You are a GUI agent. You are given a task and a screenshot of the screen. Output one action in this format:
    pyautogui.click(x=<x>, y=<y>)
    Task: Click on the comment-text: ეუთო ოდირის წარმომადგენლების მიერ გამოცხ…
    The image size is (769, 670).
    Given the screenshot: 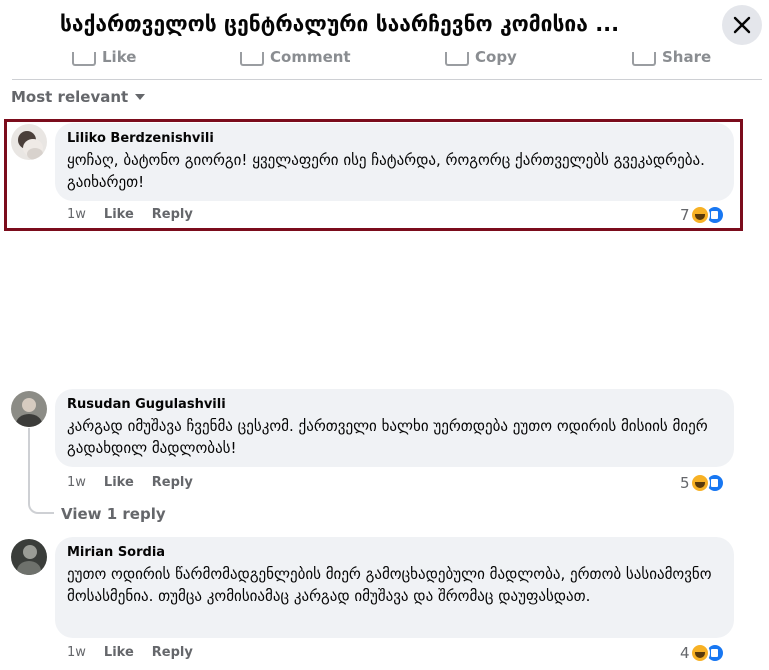 What is the action you would take?
    pyautogui.click(x=389, y=585)
    